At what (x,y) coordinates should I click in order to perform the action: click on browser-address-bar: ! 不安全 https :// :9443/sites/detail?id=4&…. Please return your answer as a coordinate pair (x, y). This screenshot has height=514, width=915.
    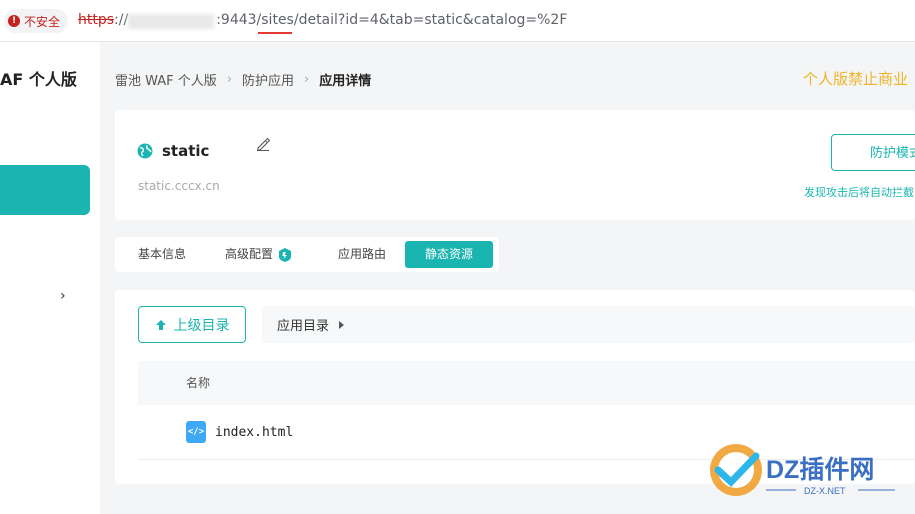
    Looking at the image, I should click on (457, 21).